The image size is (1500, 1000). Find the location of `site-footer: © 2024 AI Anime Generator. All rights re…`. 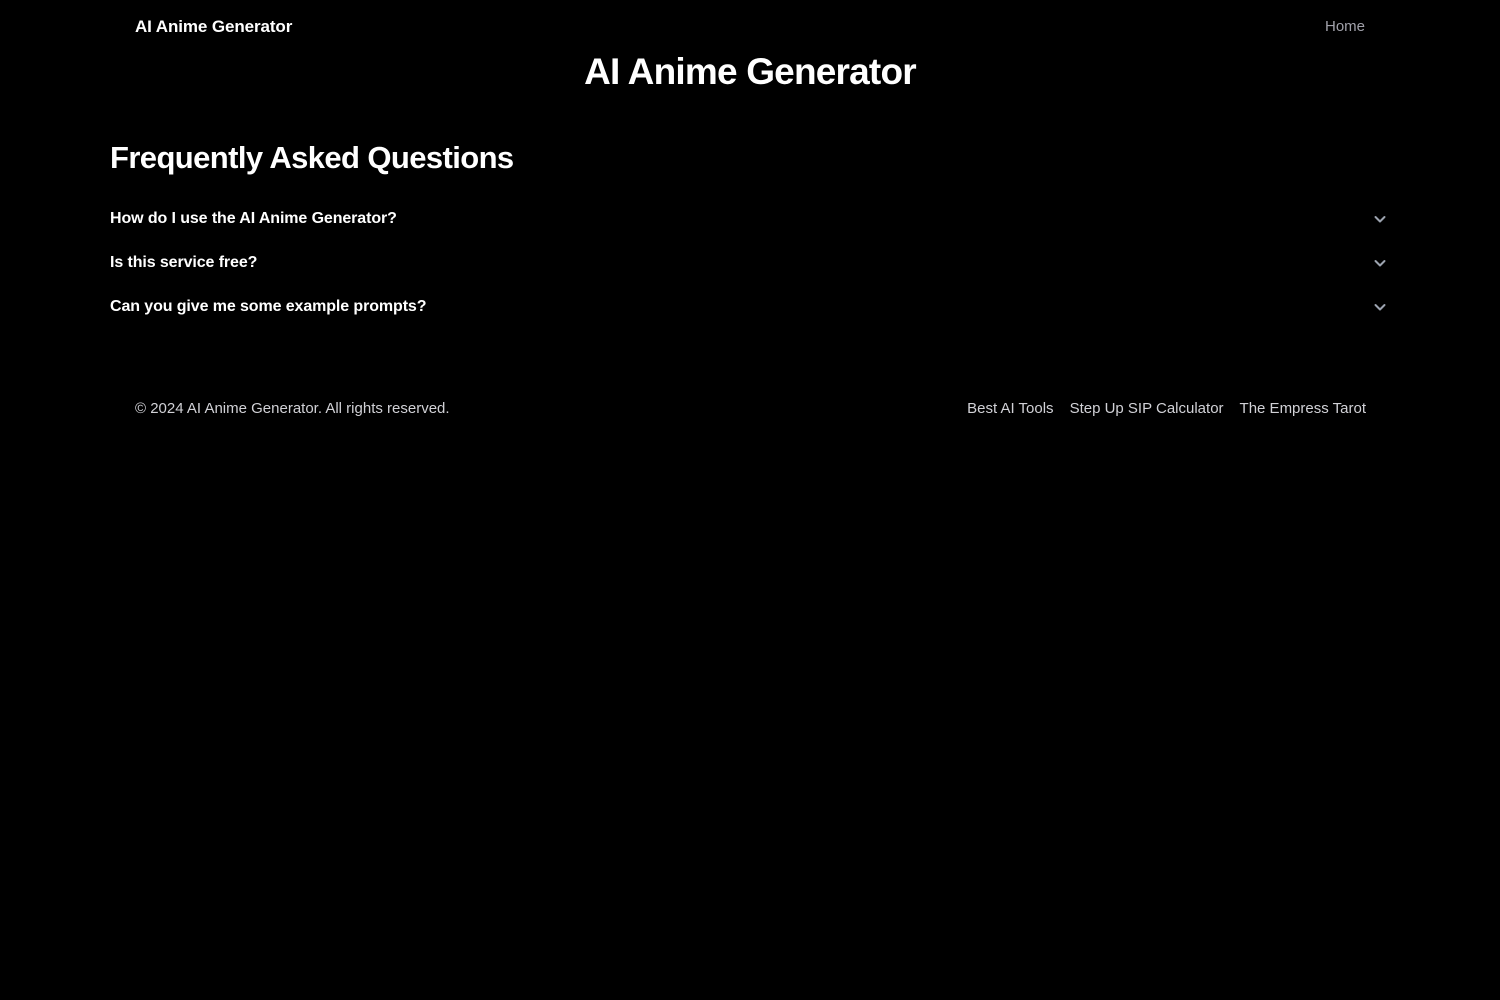

site-footer: © 2024 AI Anime Generator. All rights re… is located at coordinates (750, 408).